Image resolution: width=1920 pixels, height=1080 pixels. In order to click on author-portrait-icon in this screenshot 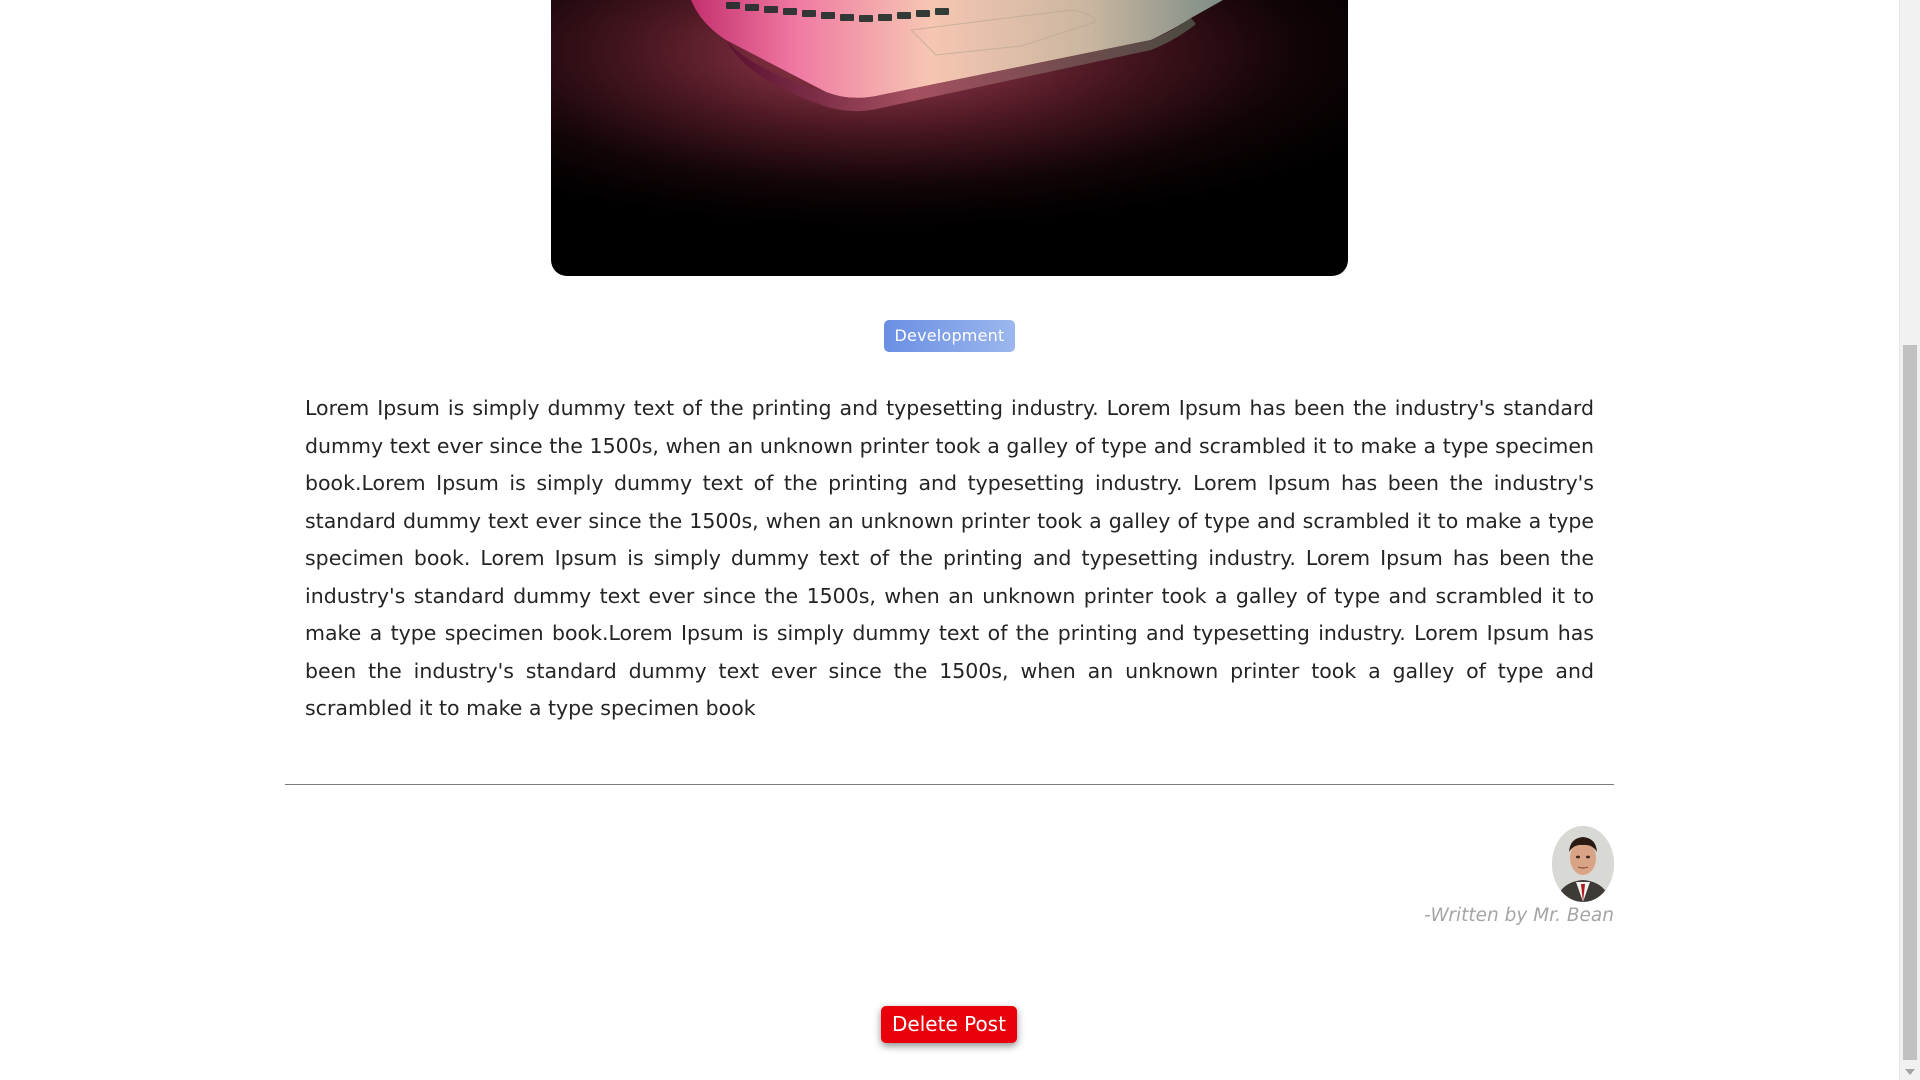, I will do `click(1583, 864)`.